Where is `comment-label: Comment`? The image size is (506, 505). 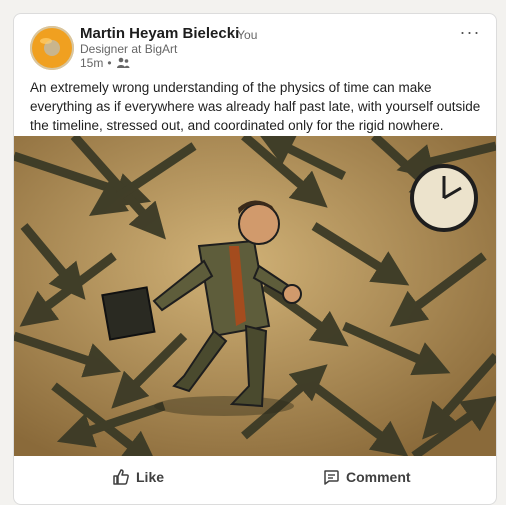 comment-label: Comment is located at coordinates (378, 477).